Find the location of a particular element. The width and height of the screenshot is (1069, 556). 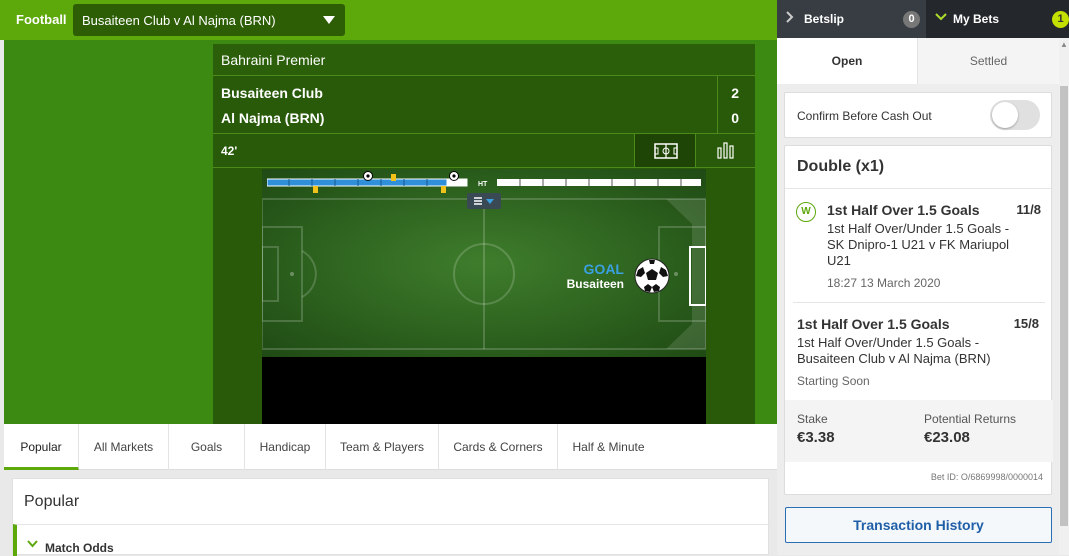

menu-icon is located at coordinates (484, 201).